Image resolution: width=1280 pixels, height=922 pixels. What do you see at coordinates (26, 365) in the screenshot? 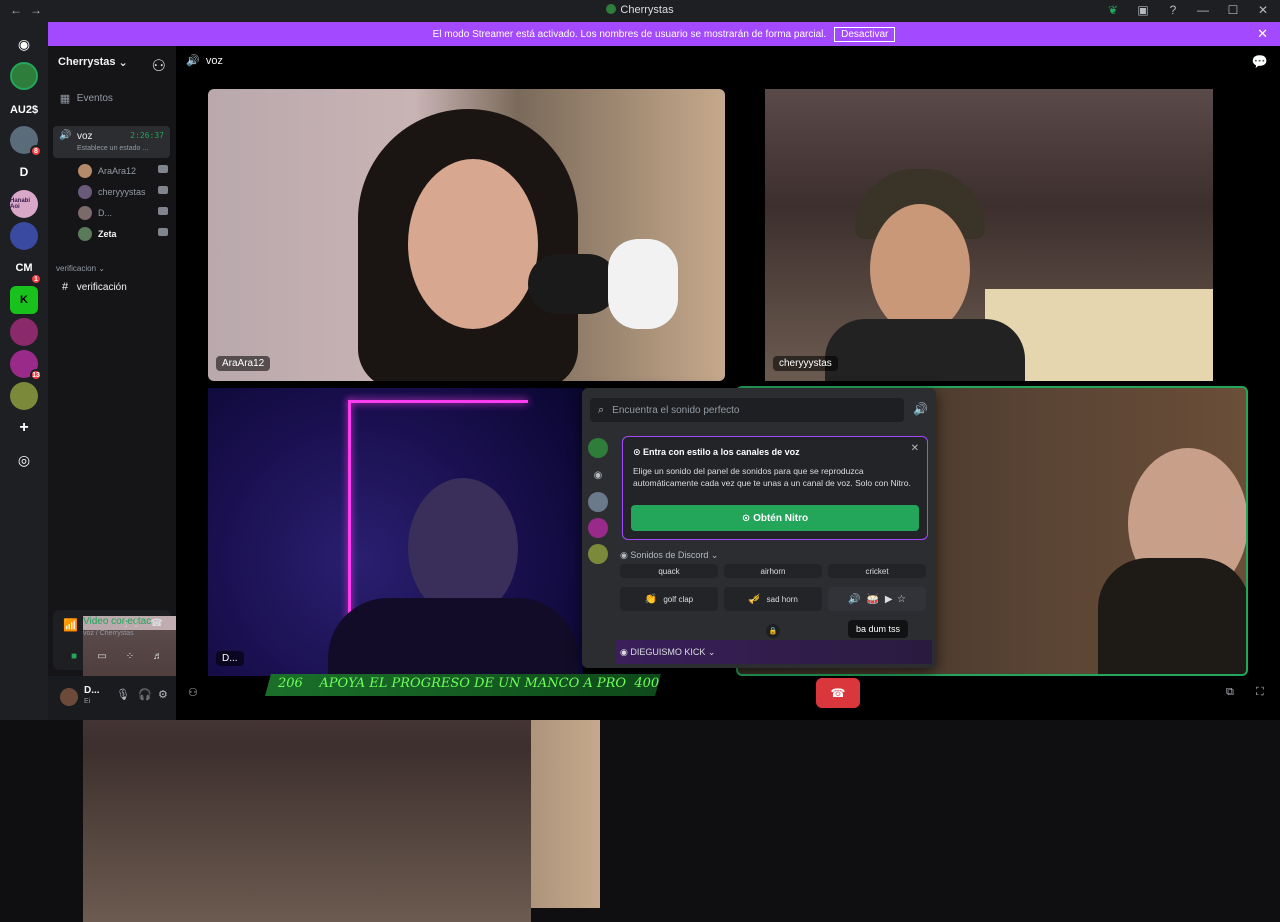
I see `guild-9: 13` at bounding box center [26, 365].